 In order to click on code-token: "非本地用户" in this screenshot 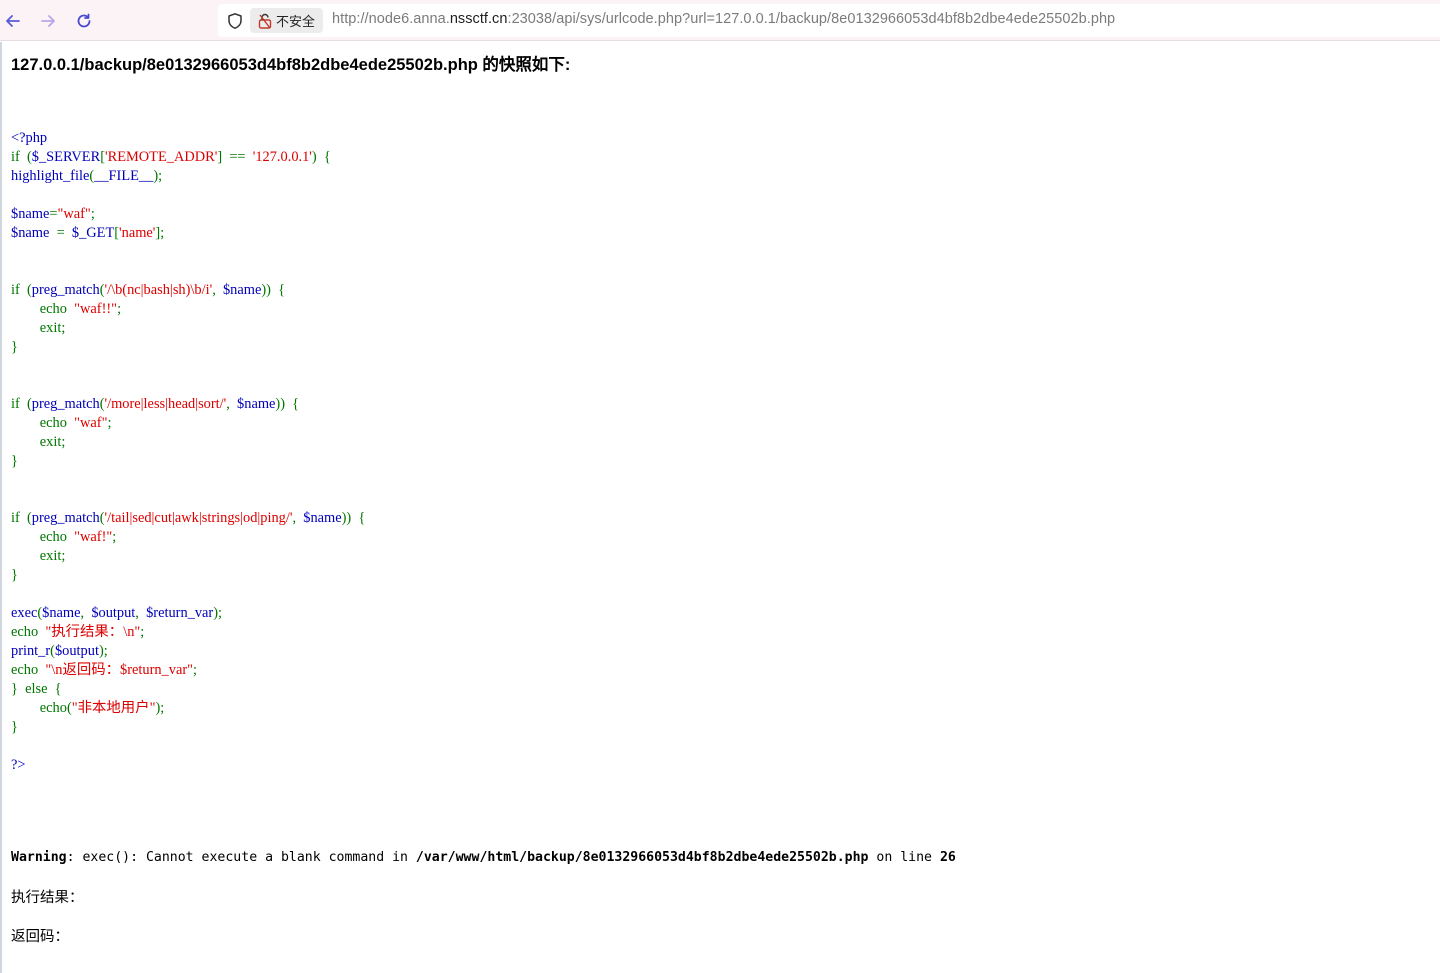, I will do `click(113, 708)`.